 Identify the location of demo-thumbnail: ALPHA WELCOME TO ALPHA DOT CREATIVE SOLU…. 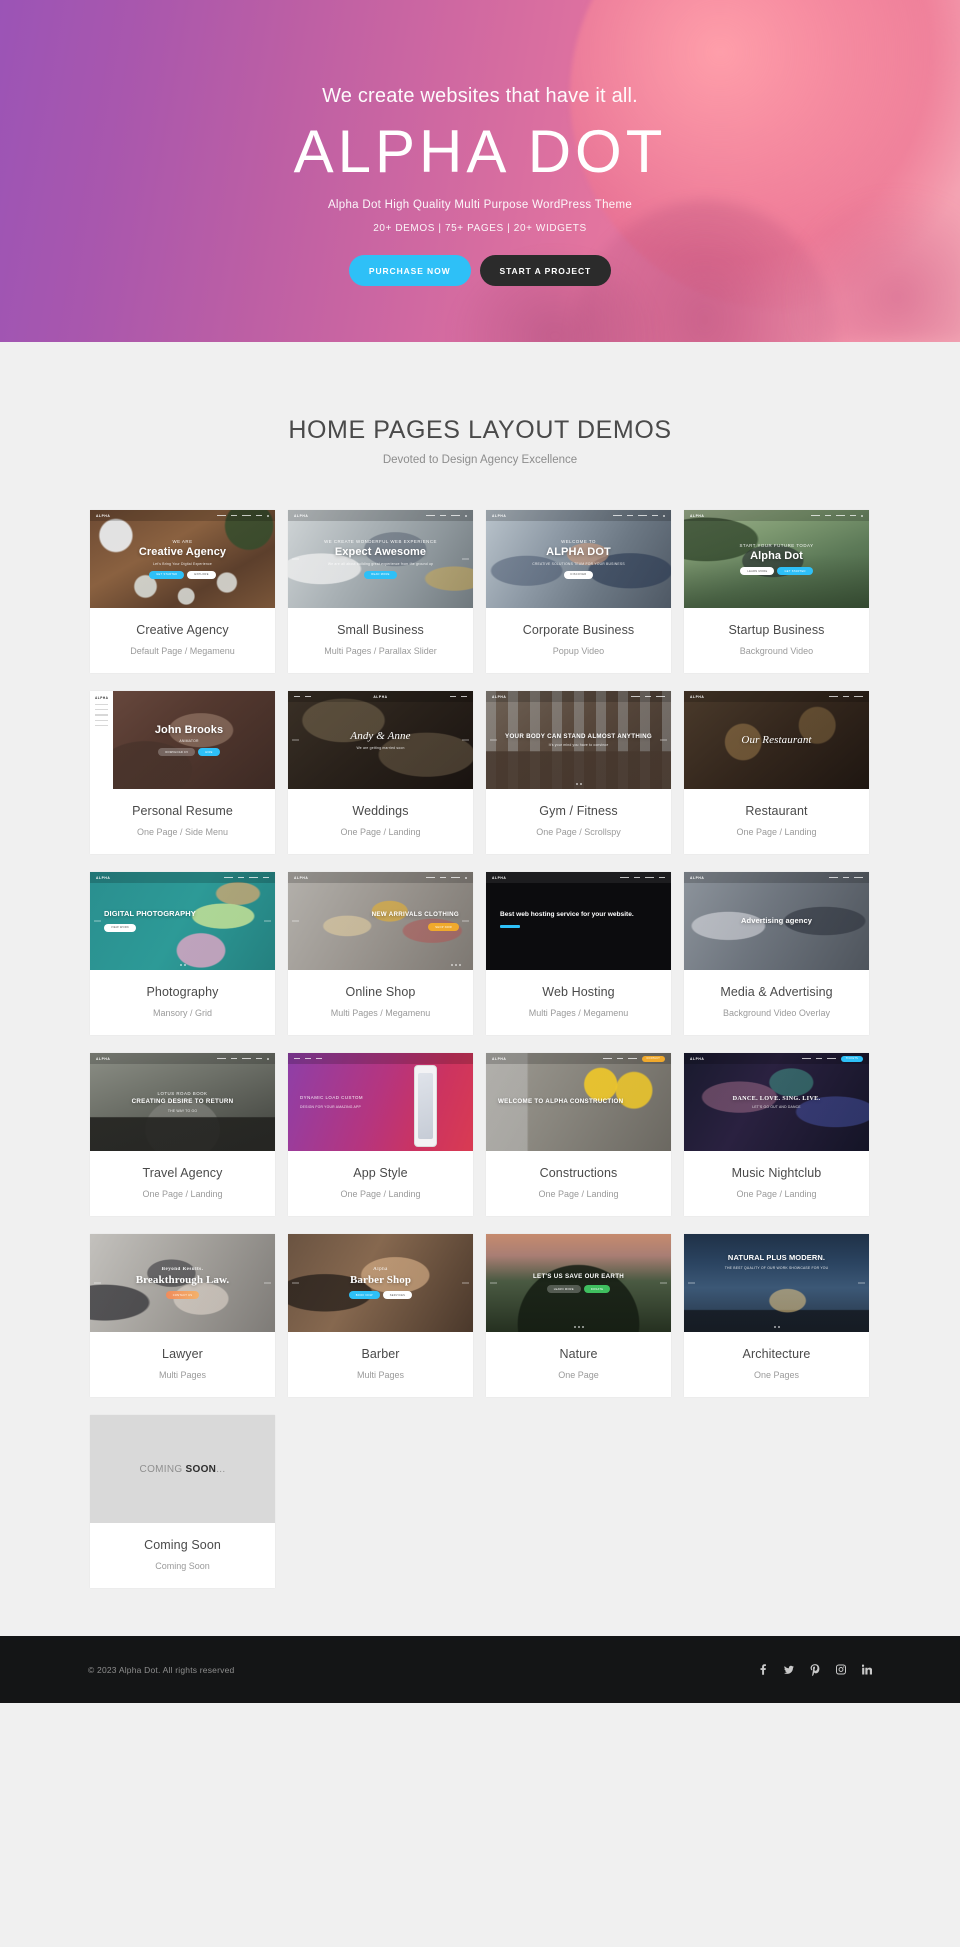
(578, 559).